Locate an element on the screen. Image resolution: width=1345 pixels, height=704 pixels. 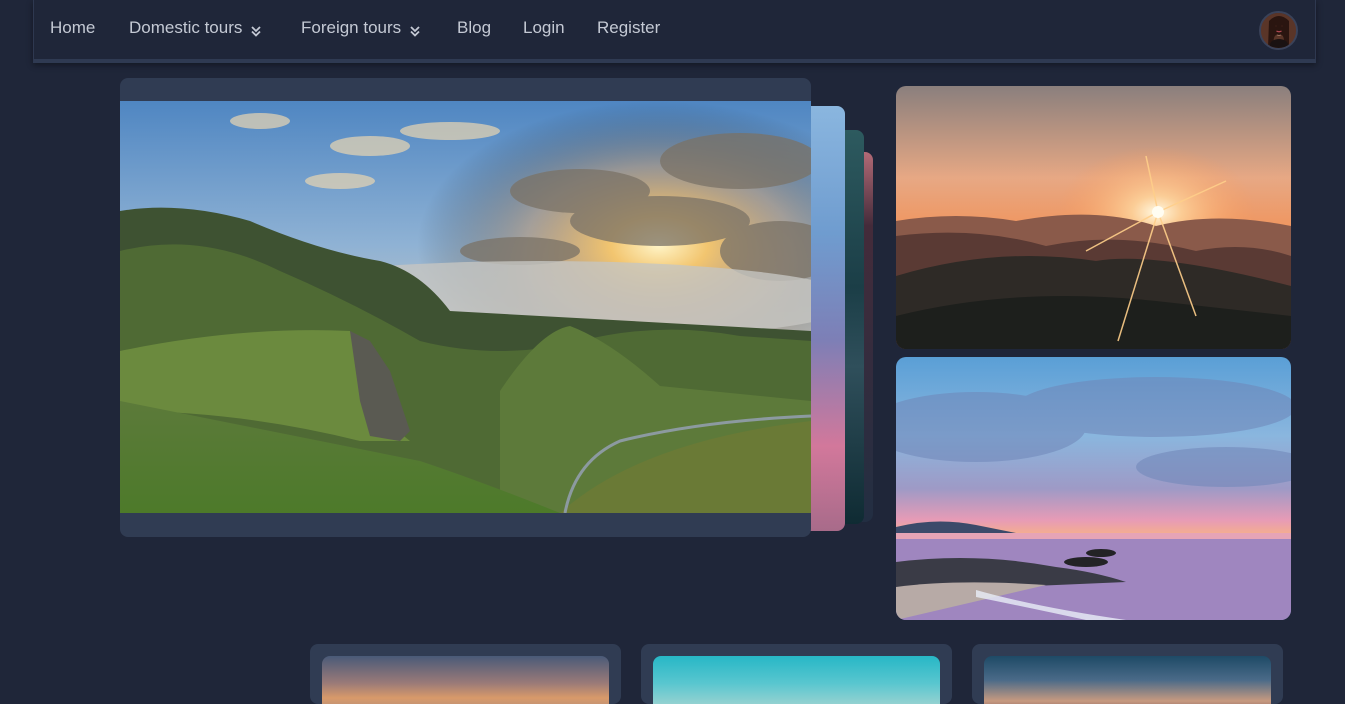
nav-domestic-tours-link: Domestic tours is located at coordinates (196, 28).